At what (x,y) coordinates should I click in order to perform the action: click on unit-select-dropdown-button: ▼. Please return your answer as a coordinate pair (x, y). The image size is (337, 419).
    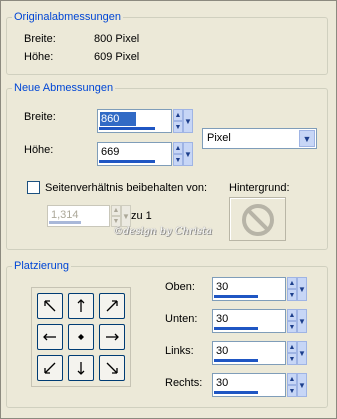
    Looking at the image, I should click on (307, 138).